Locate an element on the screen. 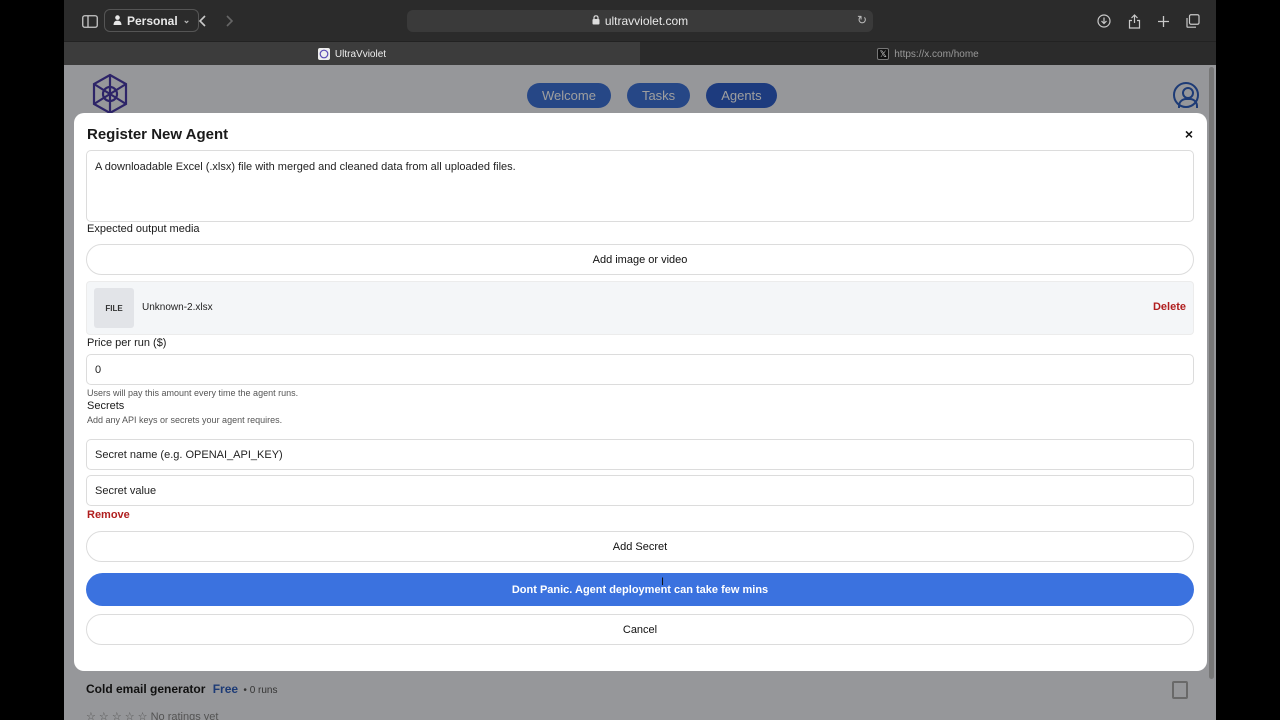 This screenshot has height=720, width=1280. profile-label: Personal is located at coordinates (152, 20).